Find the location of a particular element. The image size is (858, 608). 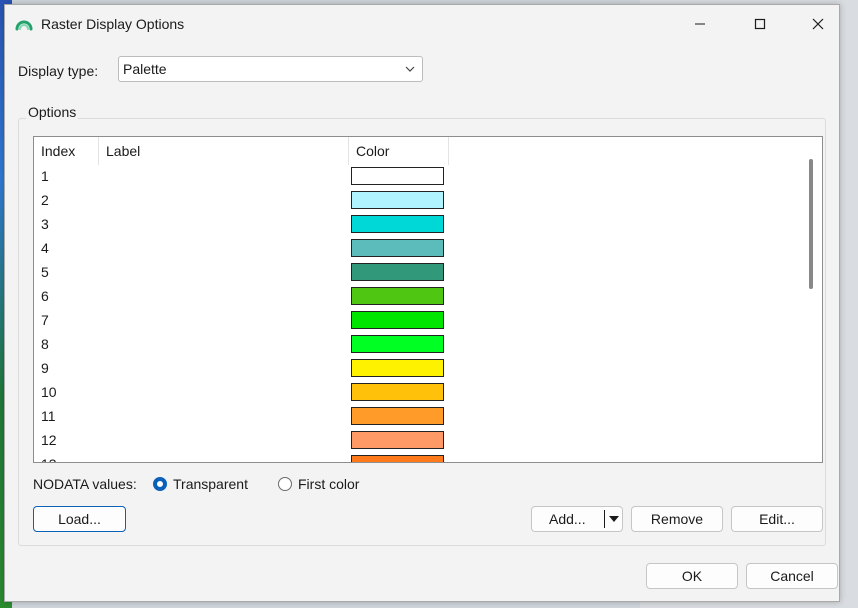

window-title: Raster Display Options is located at coordinates (113, 24).